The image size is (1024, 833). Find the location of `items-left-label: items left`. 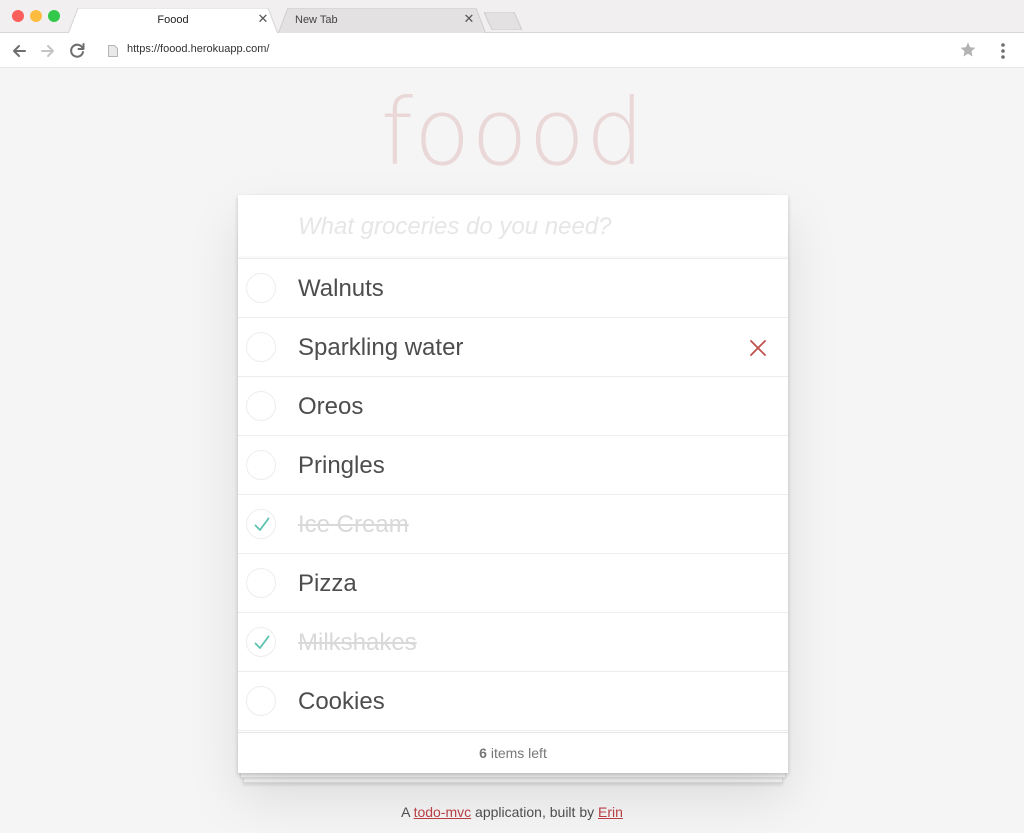

items-left-label: items left is located at coordinates (516, 753).